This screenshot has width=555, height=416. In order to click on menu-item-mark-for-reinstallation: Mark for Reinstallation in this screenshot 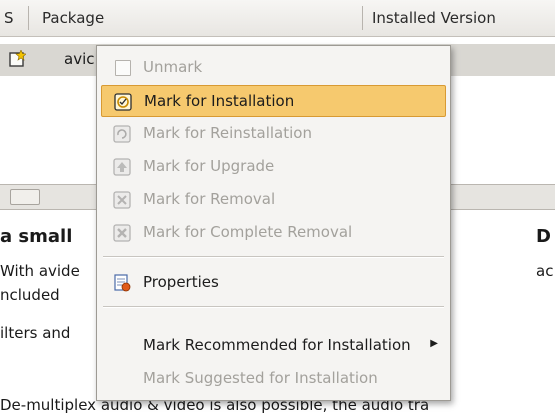, I will do `click(273, 134)`.